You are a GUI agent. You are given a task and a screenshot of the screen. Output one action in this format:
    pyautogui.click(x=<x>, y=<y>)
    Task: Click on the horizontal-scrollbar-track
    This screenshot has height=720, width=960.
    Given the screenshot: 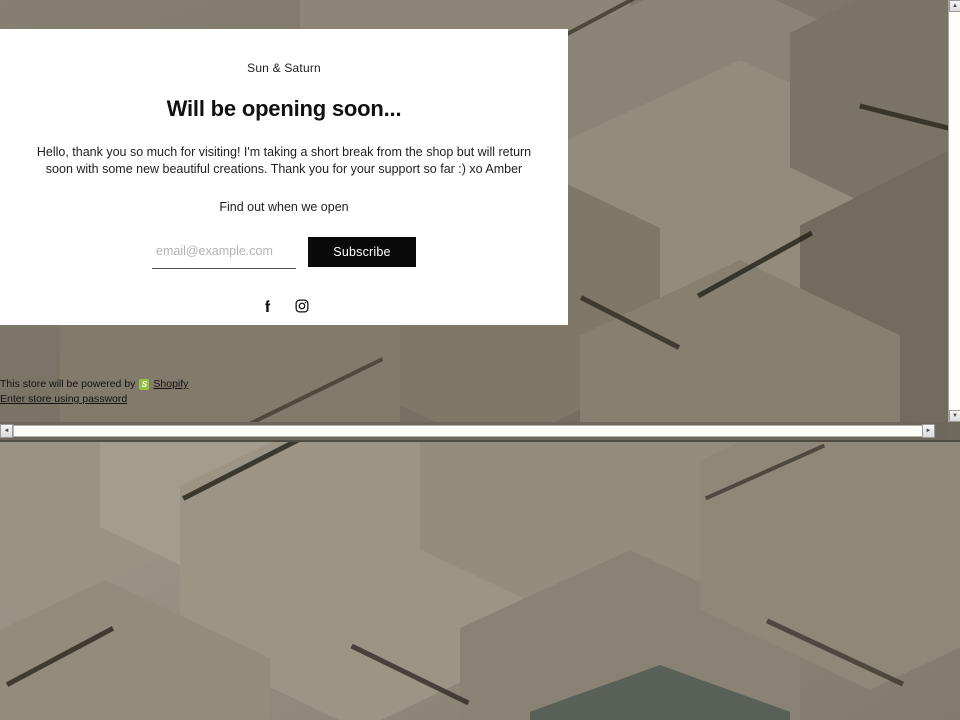 What is the action you would take?
    pyautogui.click(x=474, y=431)
    